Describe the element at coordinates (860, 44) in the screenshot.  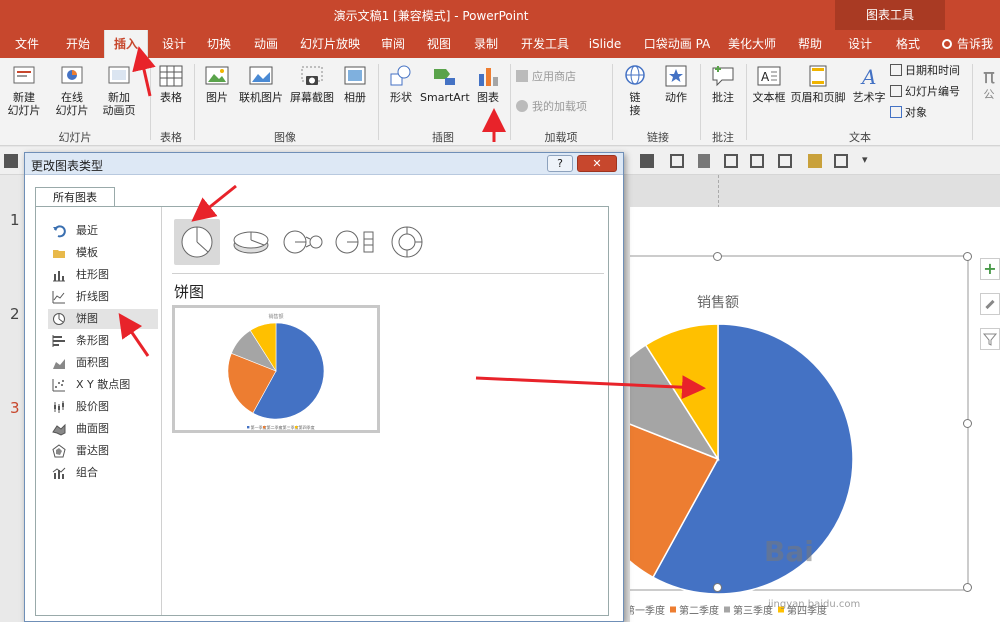
I see `tab-chart-design: 设计` at that location.